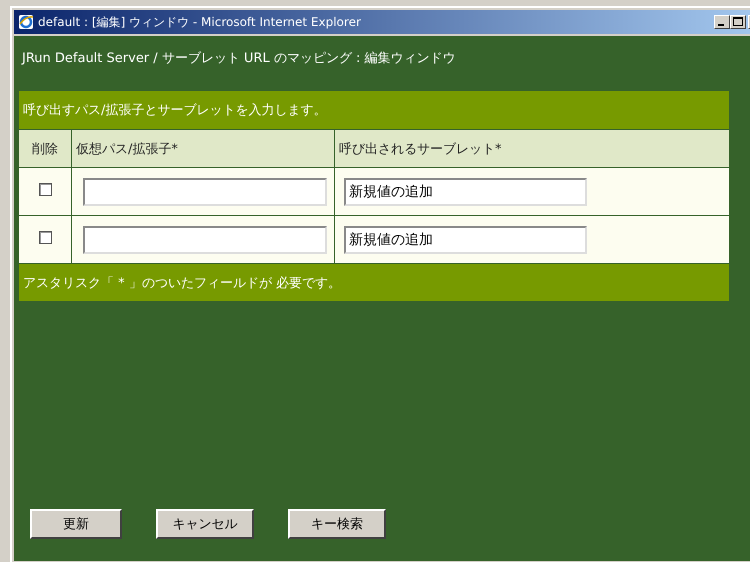 The height and width of the screenshot is (562, 750). Describe the element at coordinates (337, 524) in the screenshot. I see `form-button: キー検索` at that location.